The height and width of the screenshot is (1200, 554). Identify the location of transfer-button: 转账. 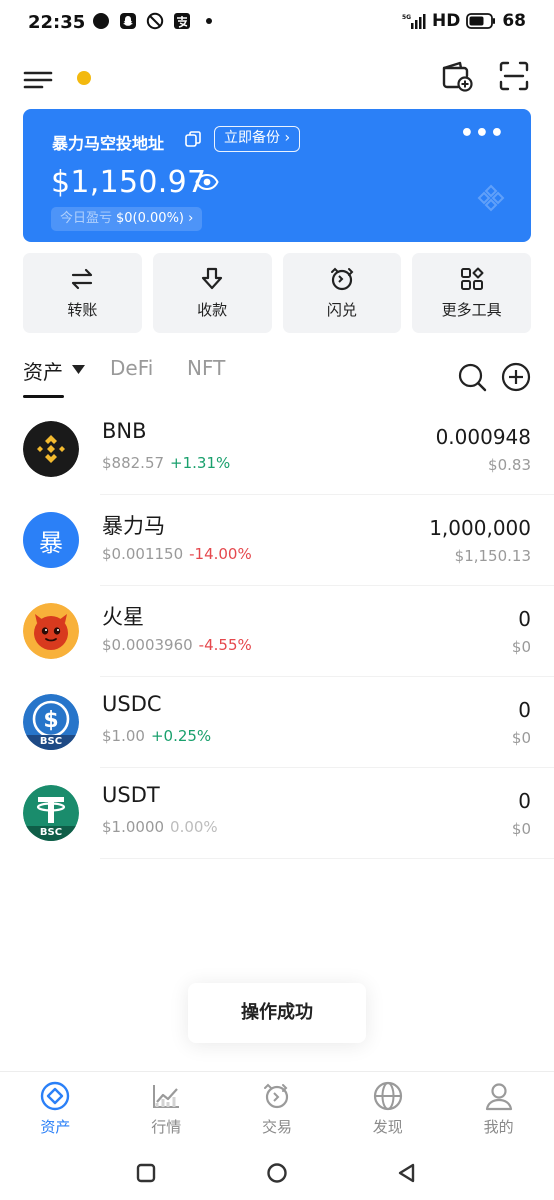
(82, 293).